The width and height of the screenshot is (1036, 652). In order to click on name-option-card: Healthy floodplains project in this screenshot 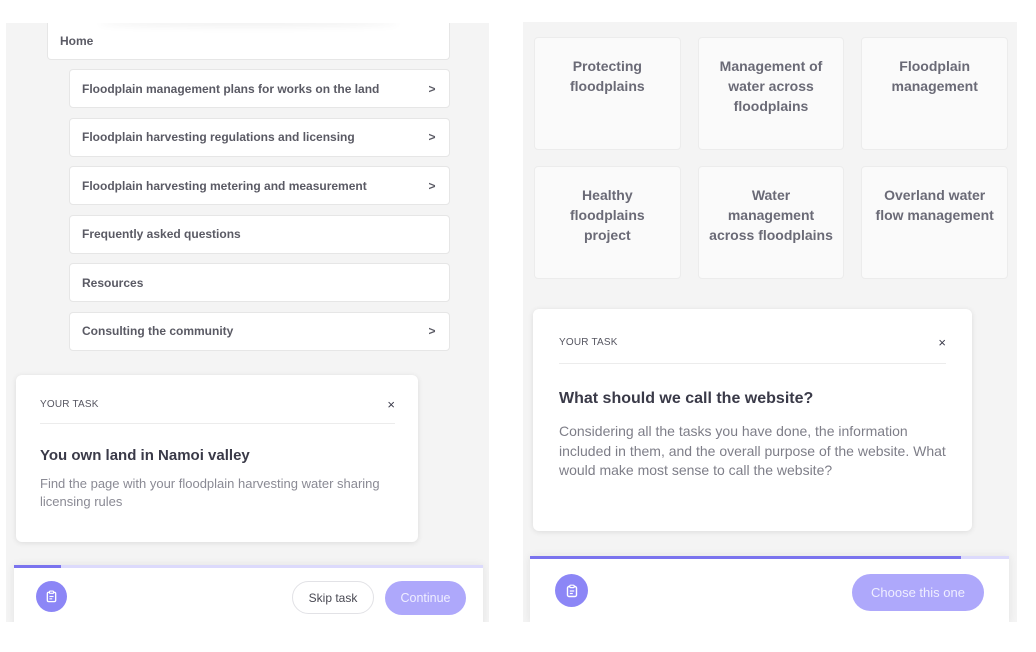, I will do `click(607, 222)`.